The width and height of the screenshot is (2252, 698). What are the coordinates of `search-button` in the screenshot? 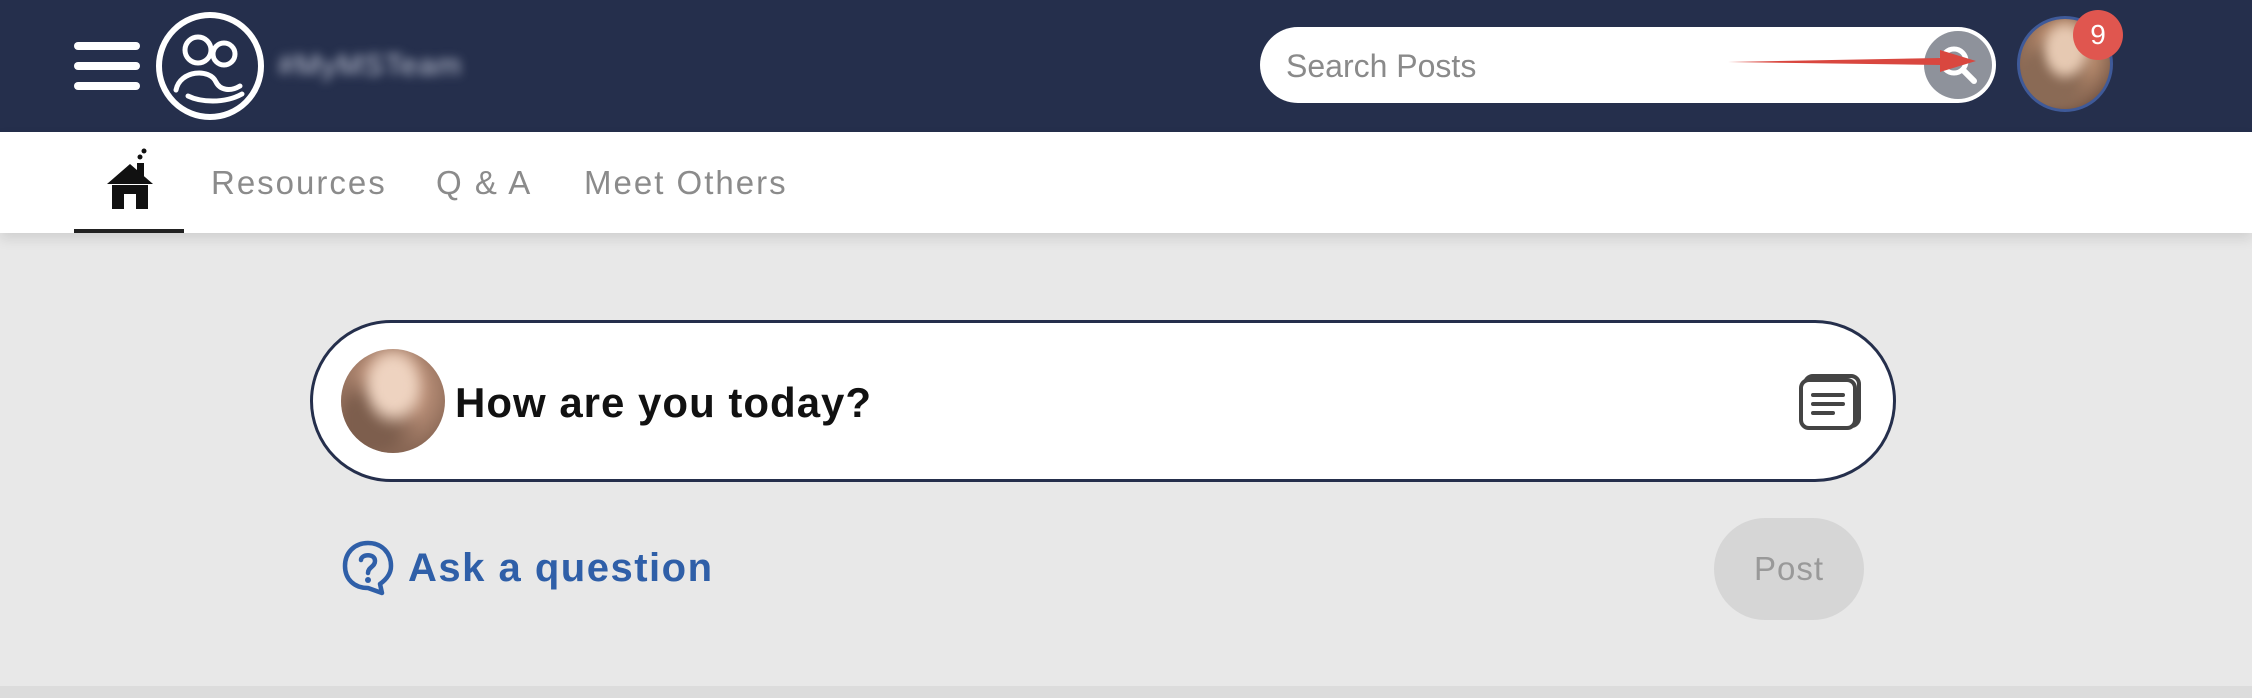 It's located at (1958, 65).